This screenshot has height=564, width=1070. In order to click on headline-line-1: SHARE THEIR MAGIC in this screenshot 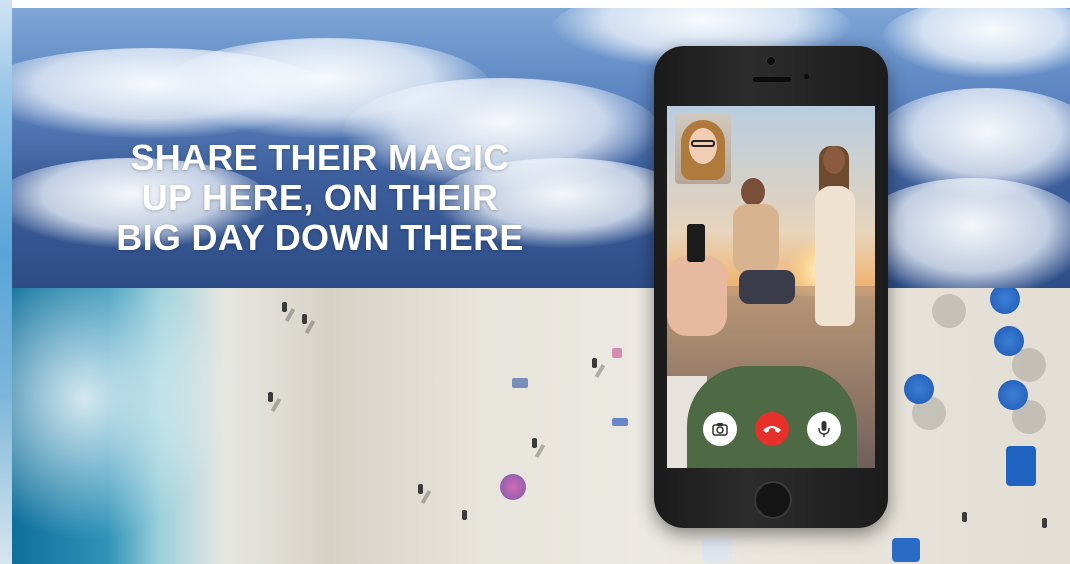, I will do `click(320, 157)`.